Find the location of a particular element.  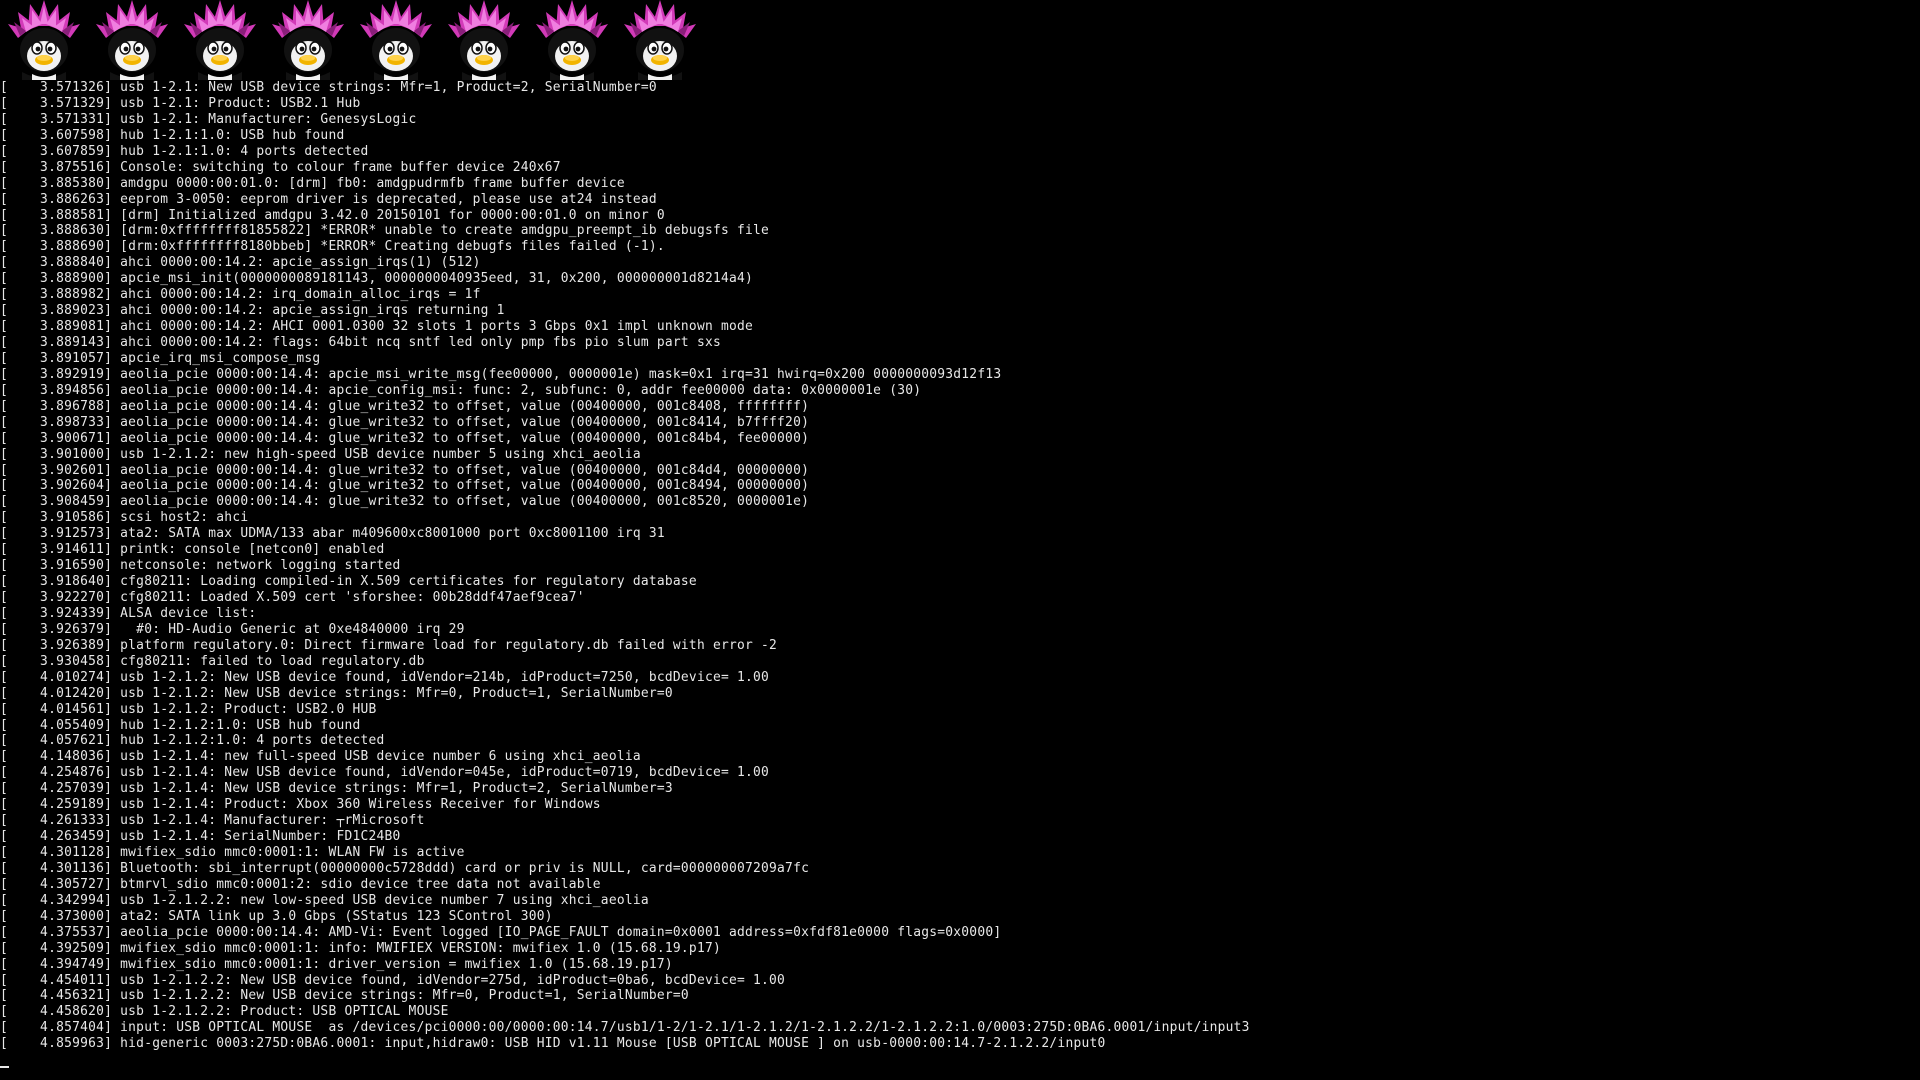

console-cursor is located at coordinates (4, 1067).